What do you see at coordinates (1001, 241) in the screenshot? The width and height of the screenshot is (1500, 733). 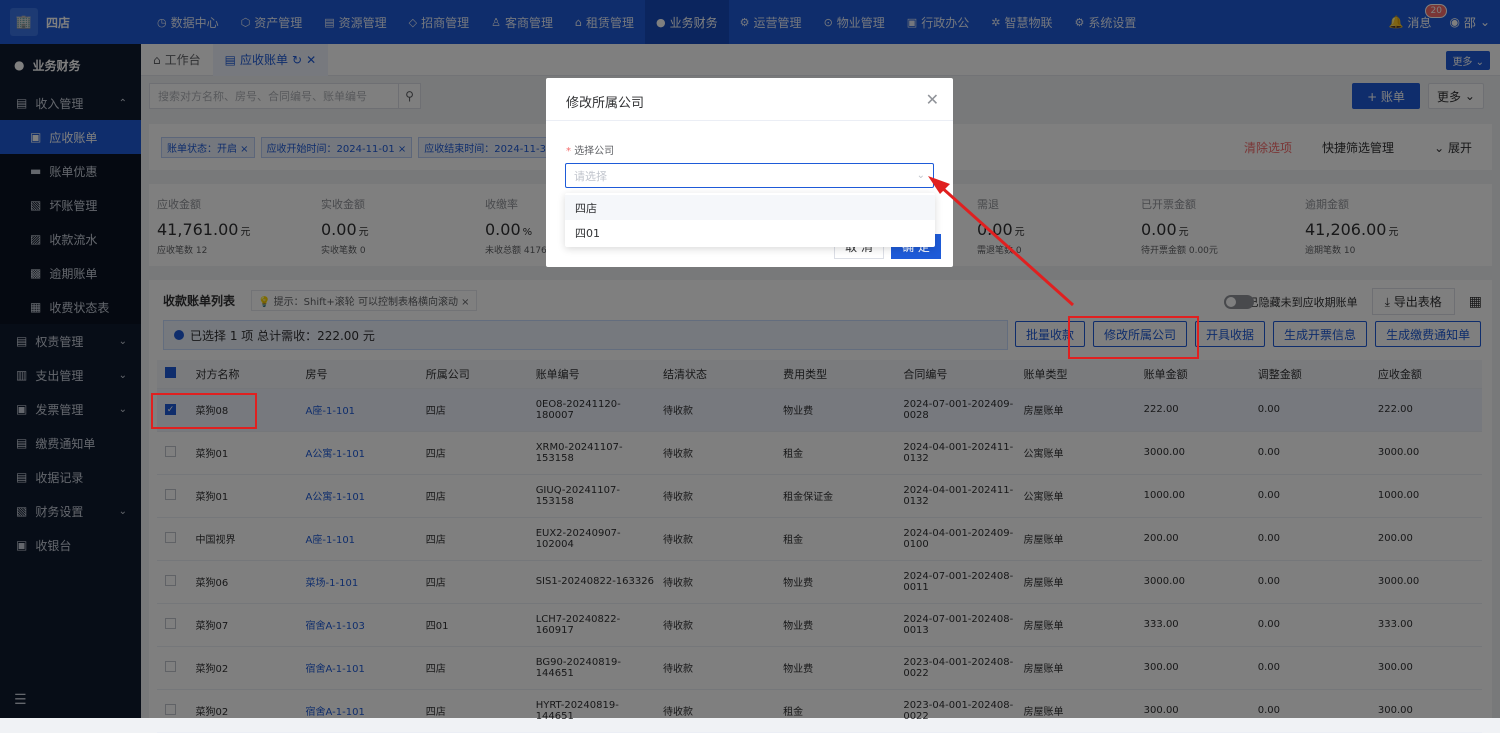 I see `annotation-arrow` at bounding box center [1001, 241].